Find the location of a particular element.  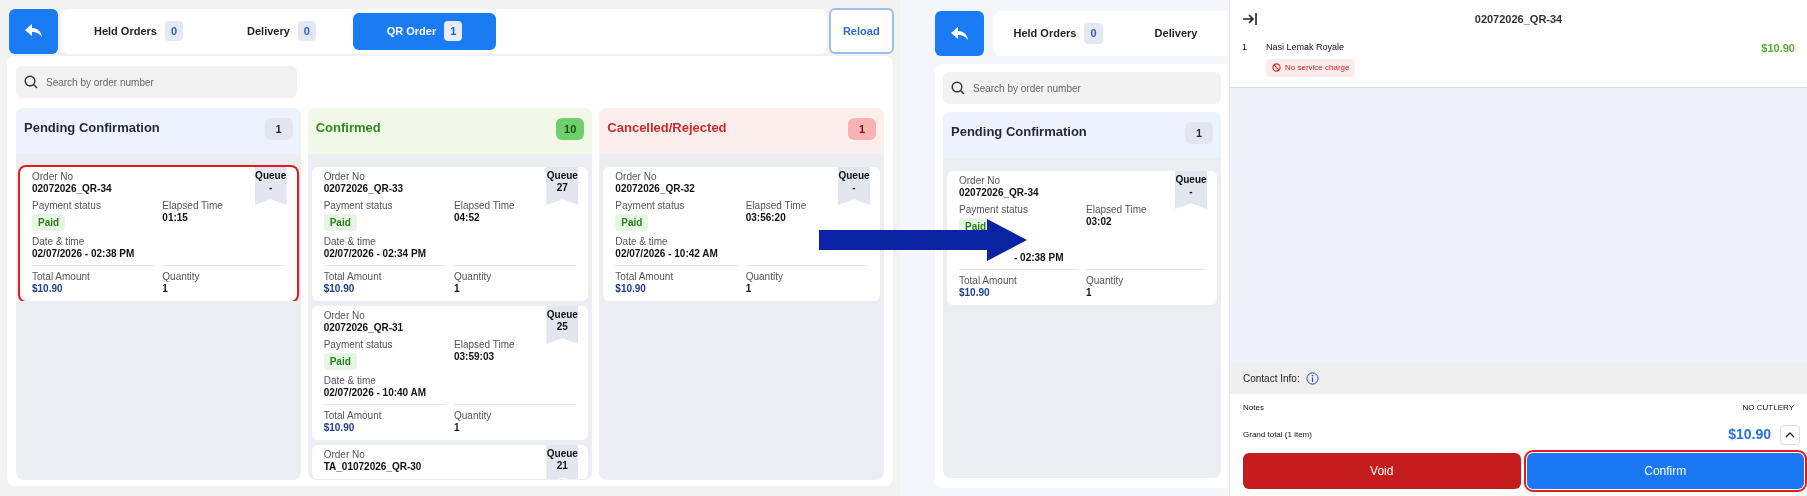

grand-total-amount: $10.90 is located at coordinates (1749, 434).